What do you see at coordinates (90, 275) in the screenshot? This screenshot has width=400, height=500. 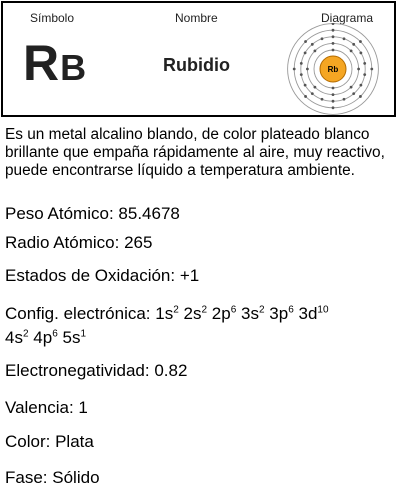 I see `oxidation-states-label: Estados de Oxidación:` at bounding box center [90, 275].